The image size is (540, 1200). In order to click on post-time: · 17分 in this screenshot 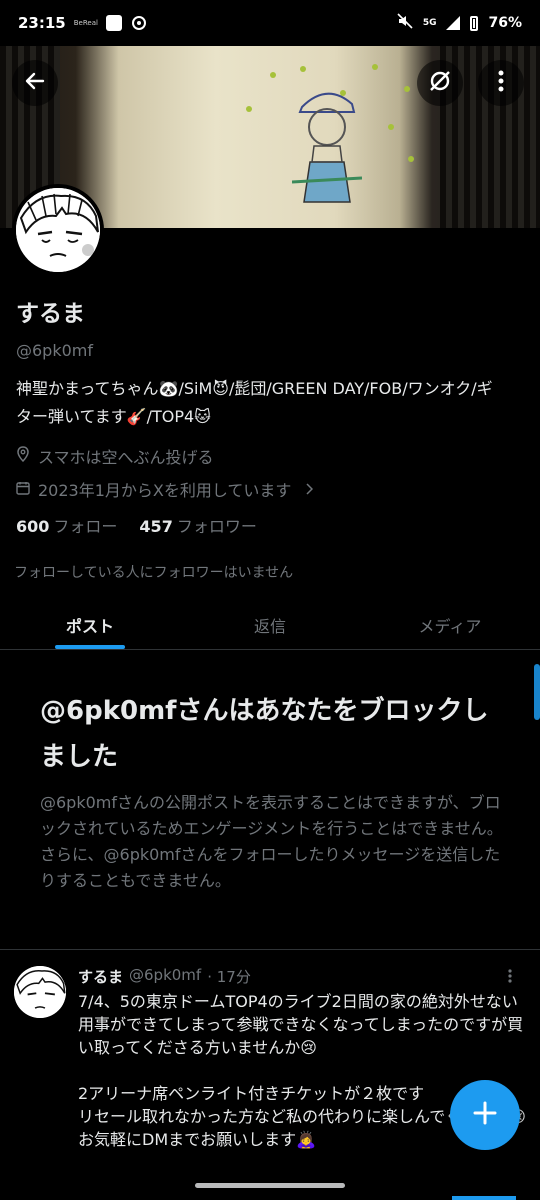, I will do `click(229, 977)`.